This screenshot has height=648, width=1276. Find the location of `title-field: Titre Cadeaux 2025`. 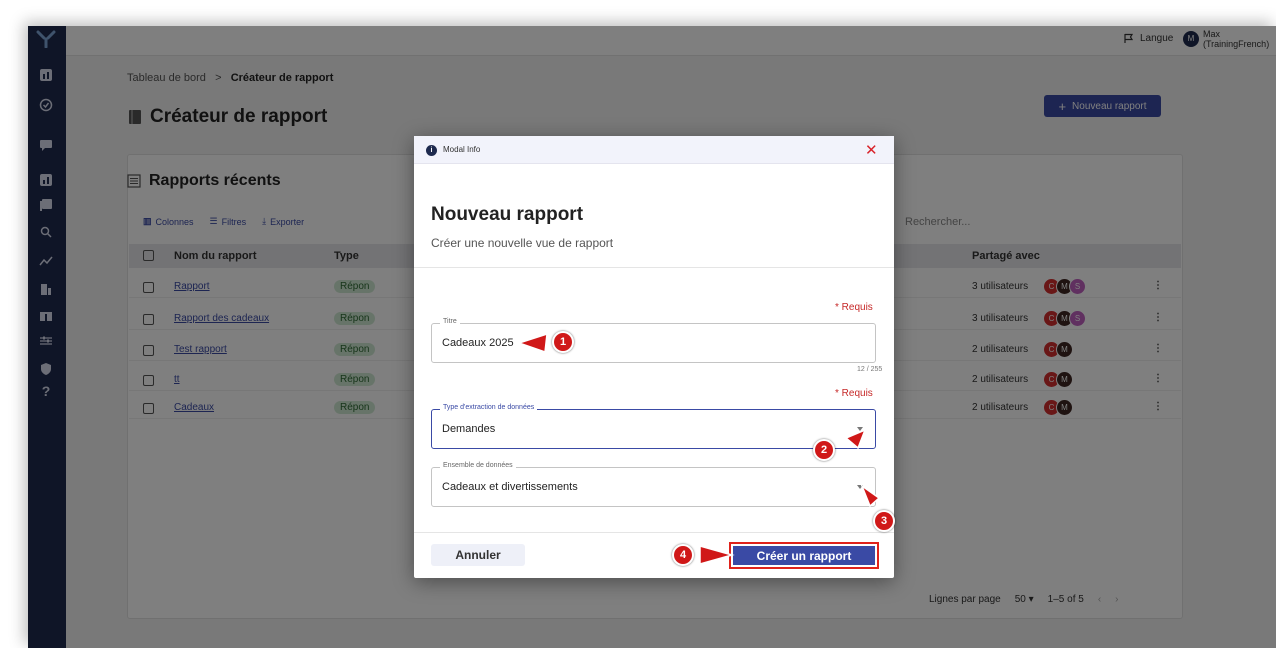

title-field: Titre Cadeaux 2025 is located at coordinates (653, 340).